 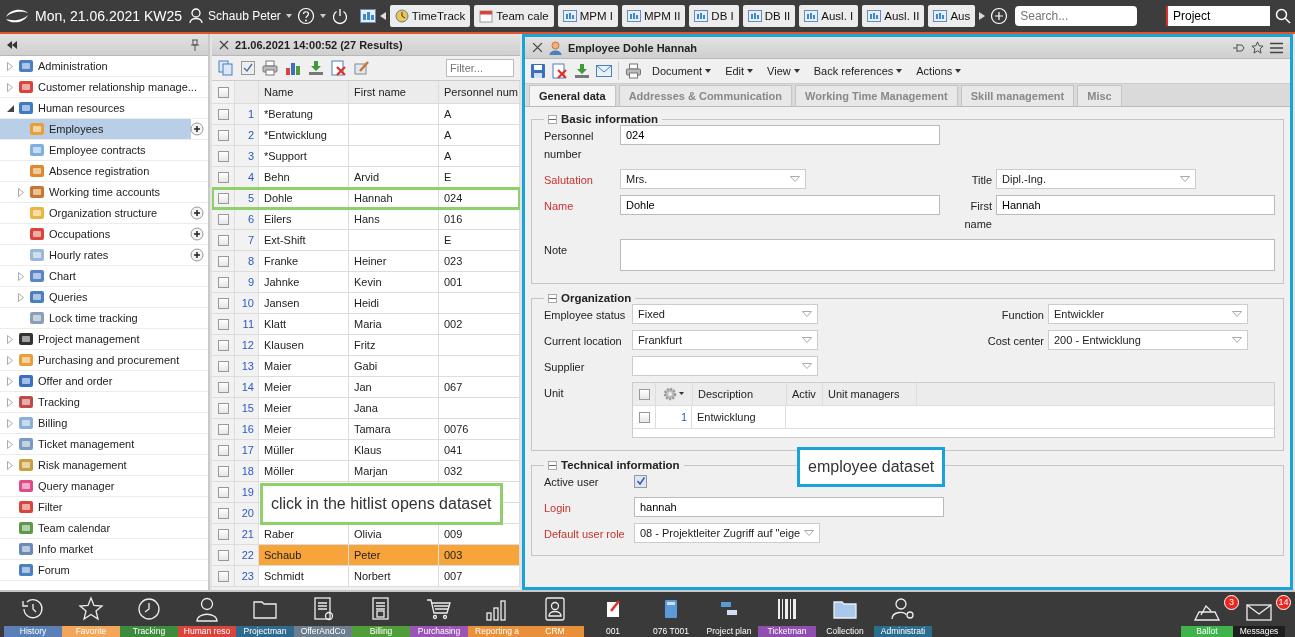 I want to click on hitlist-row: 15 Meier Jana, so click(x=366, y=408).